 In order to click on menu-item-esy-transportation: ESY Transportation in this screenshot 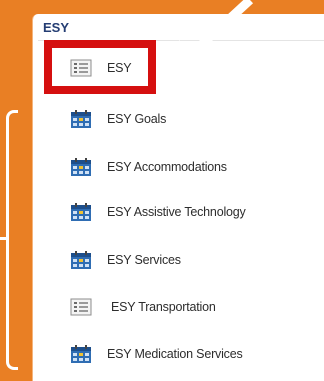, I will do `click(195, 307)`.